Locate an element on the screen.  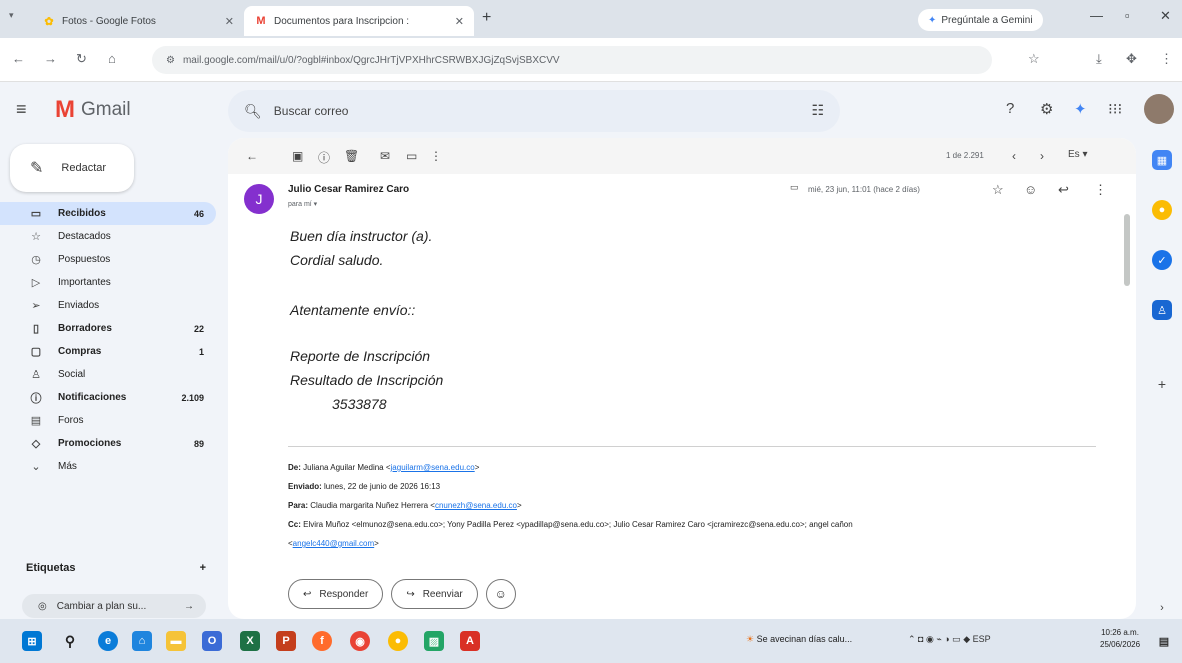
from-email-link: jaguilarm@sena.edu.co is located at coordinates (433, 467).